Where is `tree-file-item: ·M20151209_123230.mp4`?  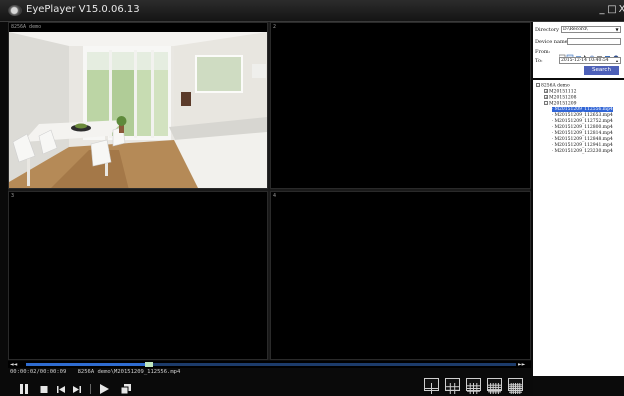 tree-file-item: ·M20151209_123230.mp4 is located at coordinates (582, 151).